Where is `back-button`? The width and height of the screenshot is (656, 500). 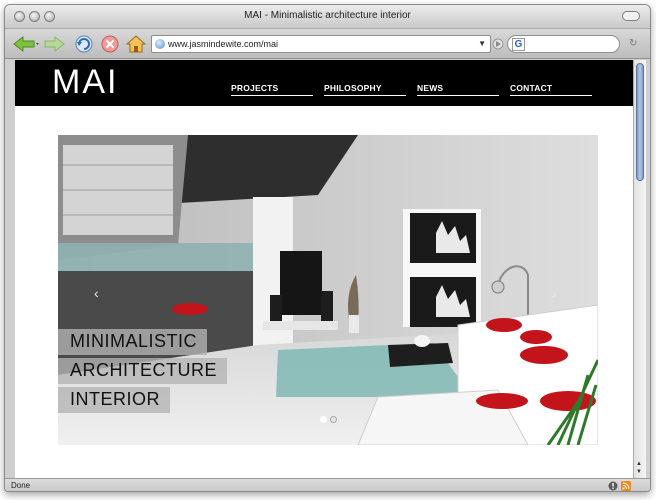
back-button is located at coordinates (26, 44).